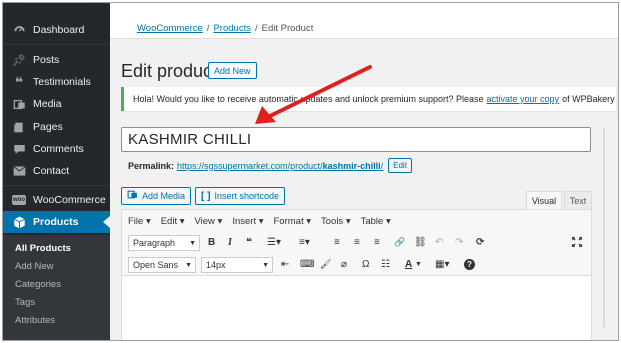  I want to click on sidebar-item-comments: Comments, so click(56, 149).